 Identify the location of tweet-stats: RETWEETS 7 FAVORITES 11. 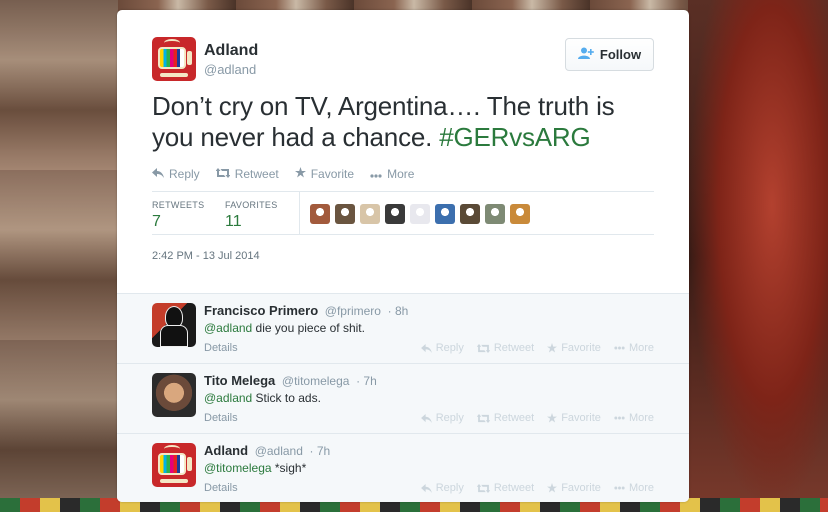
(403, 213).